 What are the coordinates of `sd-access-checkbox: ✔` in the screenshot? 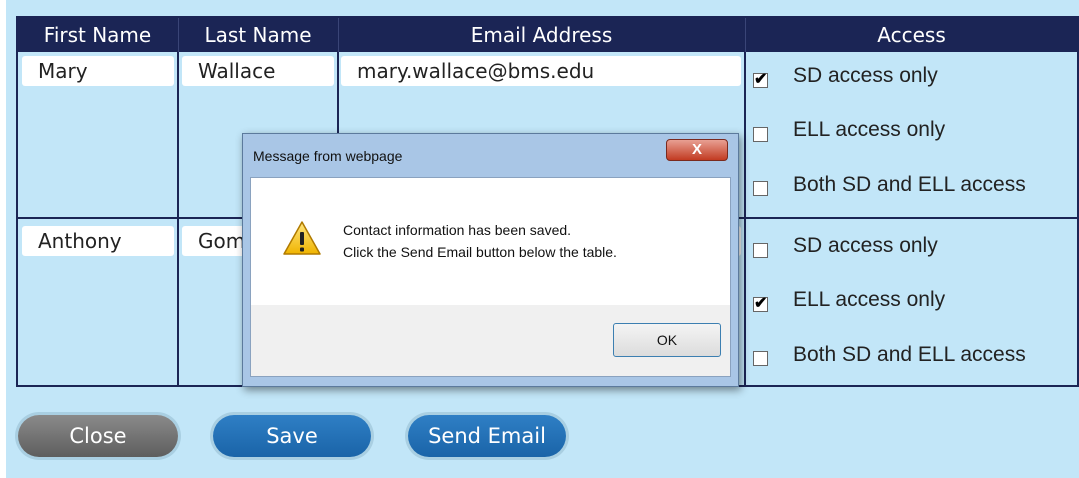 It's located at (760, 80).